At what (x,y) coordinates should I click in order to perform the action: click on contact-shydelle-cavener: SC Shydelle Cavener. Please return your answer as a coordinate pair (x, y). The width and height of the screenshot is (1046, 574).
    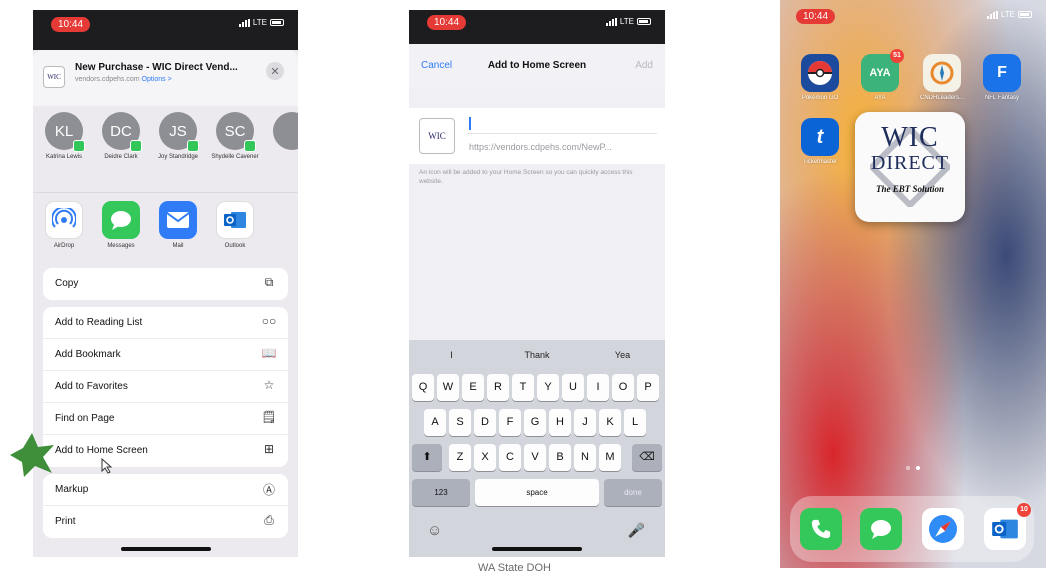
    Looking at the image, I should click on (235, 136).